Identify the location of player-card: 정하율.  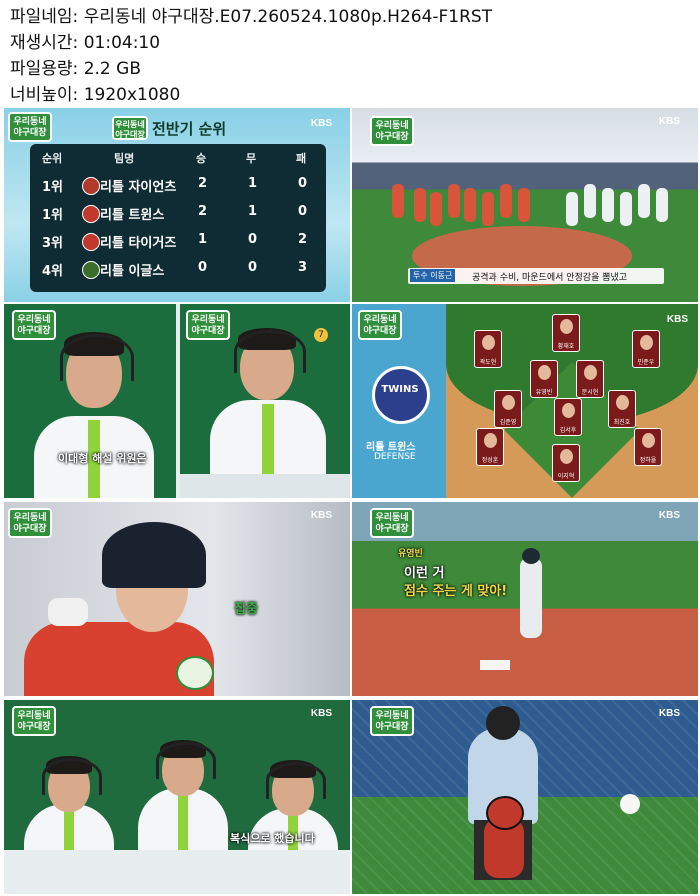
(648, 447).